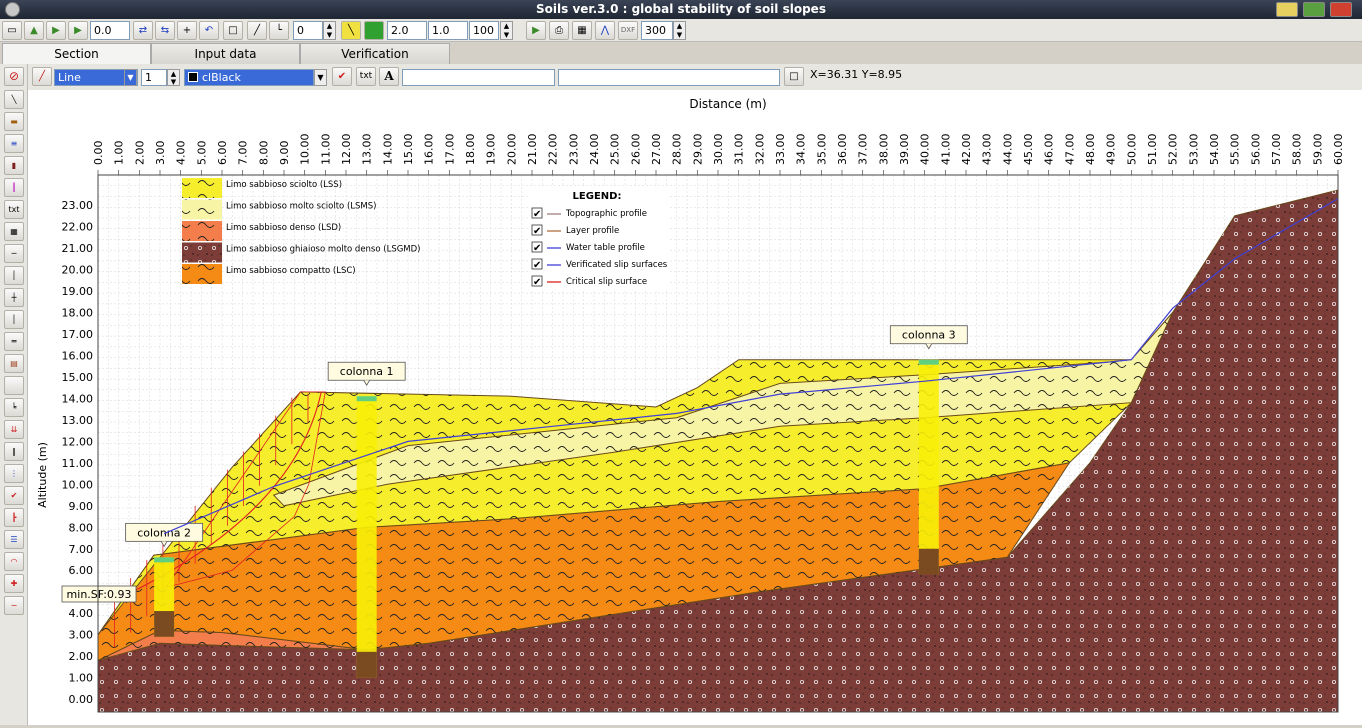 This screenshot has width=1362, height=728. What do you see at coordinates (1287, 9) in the screenshot?
I see `minimize-button` at bounding box center [1287, 9].